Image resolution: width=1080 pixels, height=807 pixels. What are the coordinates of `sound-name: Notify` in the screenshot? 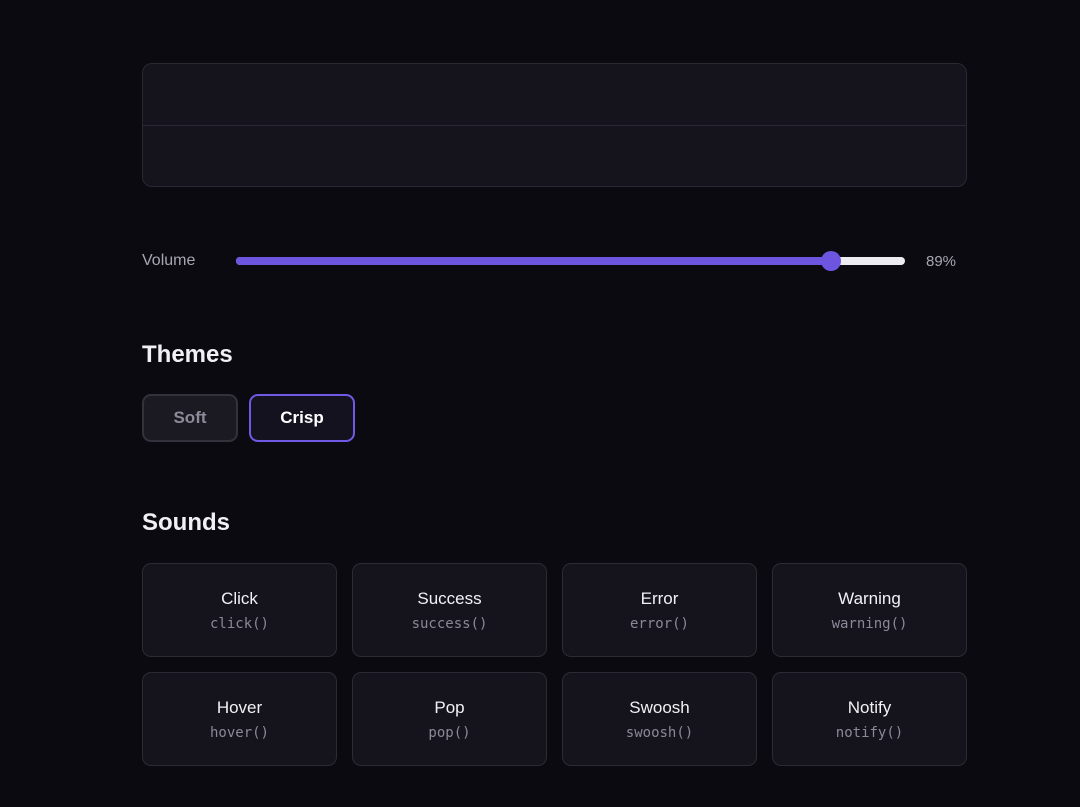 It's located at (869, 707).